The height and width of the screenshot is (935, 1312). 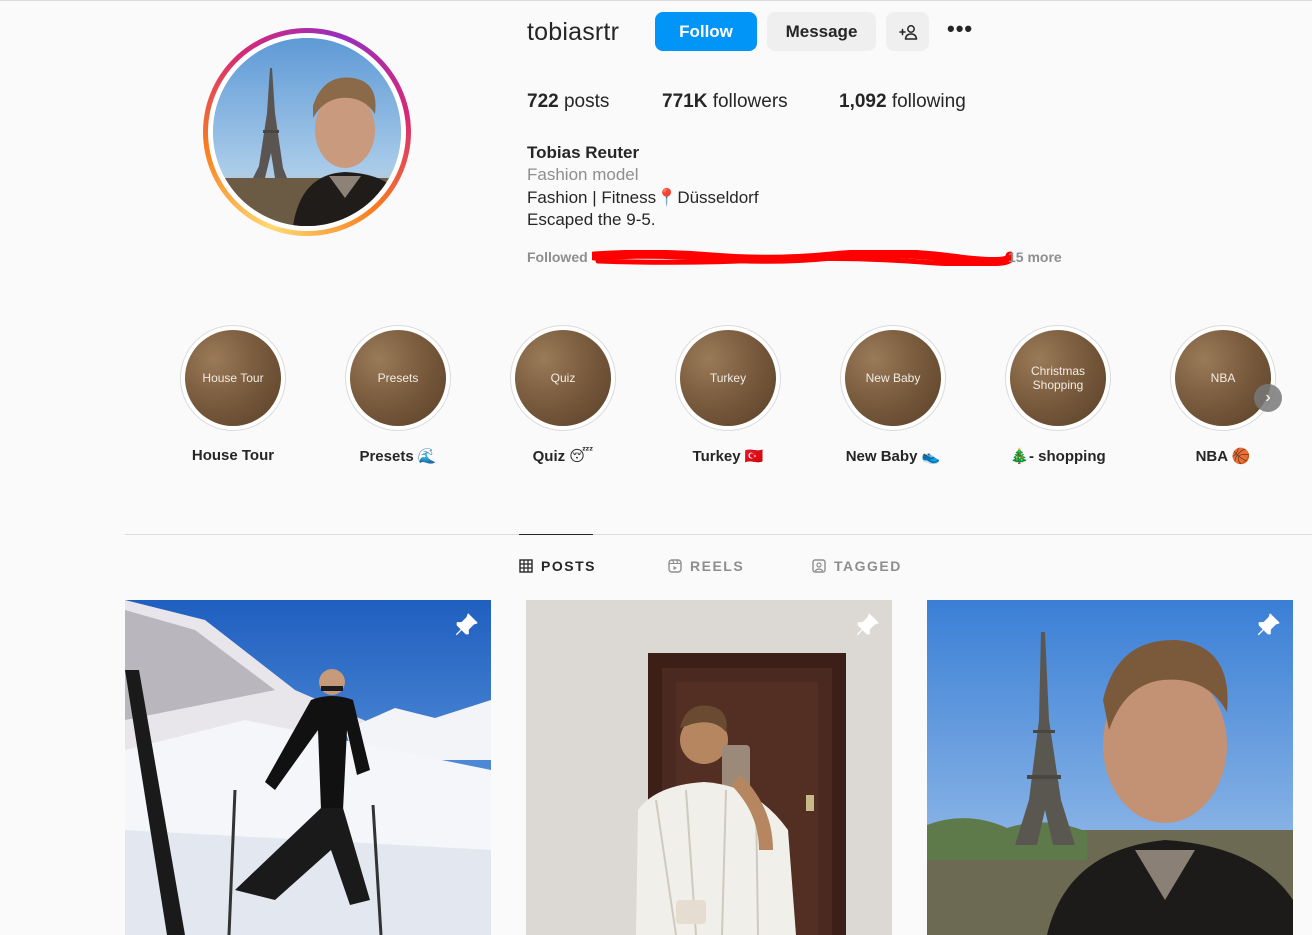 I want to click on grid-icon, so click(x=526, y=566).